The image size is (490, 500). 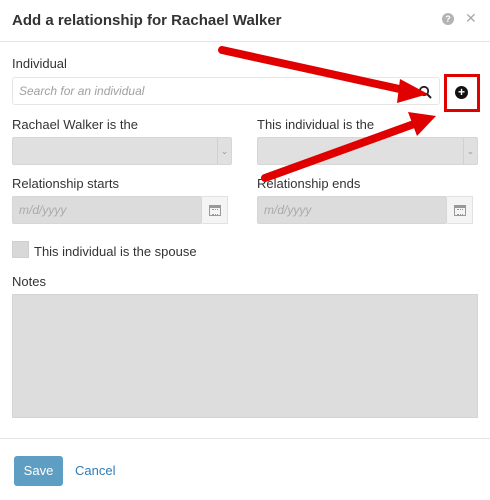 I want to click on dialog-title: Add a relationship for Rachael Walker, so click(x=147, y=20).